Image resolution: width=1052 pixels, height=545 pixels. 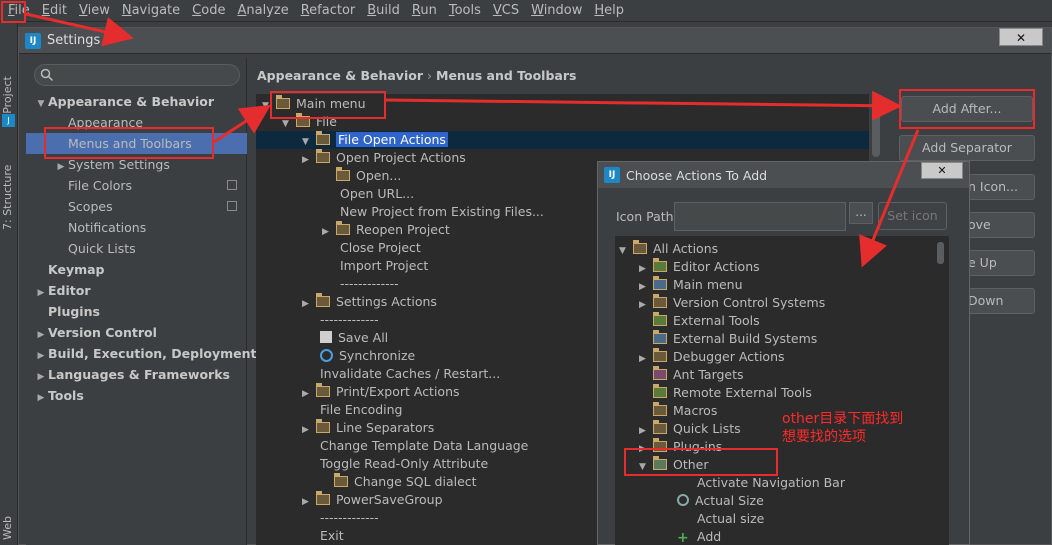 I want to click on nav-item-label: Languages & Frameworks, so click(x=139, y=374).